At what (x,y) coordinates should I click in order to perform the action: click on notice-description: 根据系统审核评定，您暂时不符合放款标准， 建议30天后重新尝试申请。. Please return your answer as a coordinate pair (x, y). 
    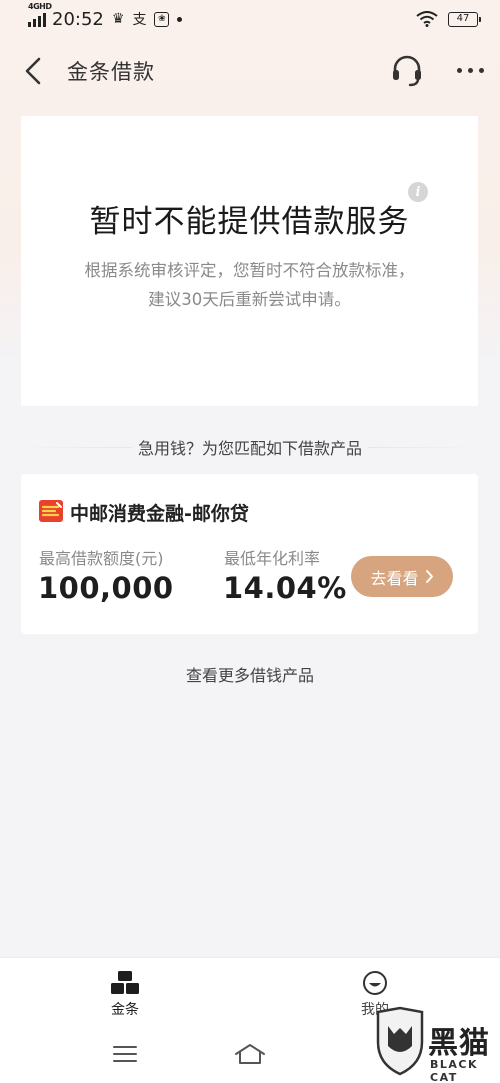
    Looking at the image, I should click on (249, 285).